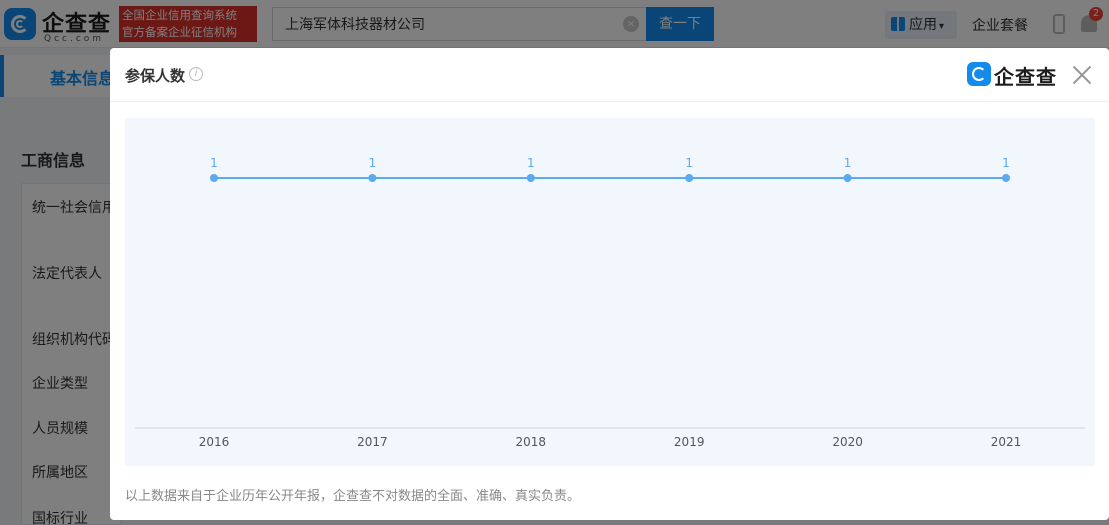  I want to click on x-tick-label: 2019, so click(689, 442).